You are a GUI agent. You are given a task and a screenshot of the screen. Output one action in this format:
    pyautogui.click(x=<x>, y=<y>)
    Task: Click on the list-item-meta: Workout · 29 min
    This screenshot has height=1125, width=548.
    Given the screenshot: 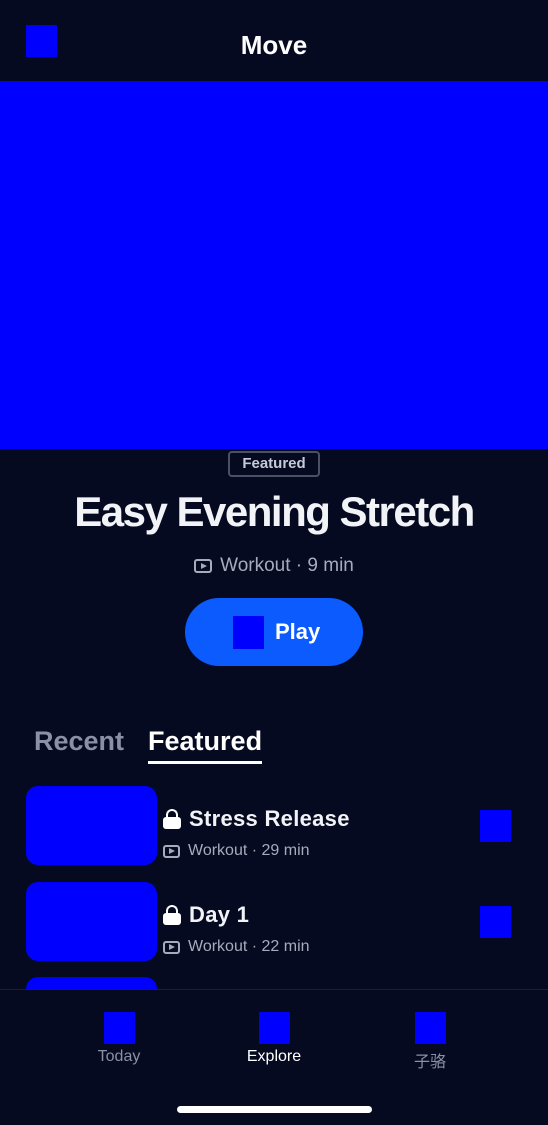 What is the action you would take?
    pyautogui.click(x=236, y=851)
    